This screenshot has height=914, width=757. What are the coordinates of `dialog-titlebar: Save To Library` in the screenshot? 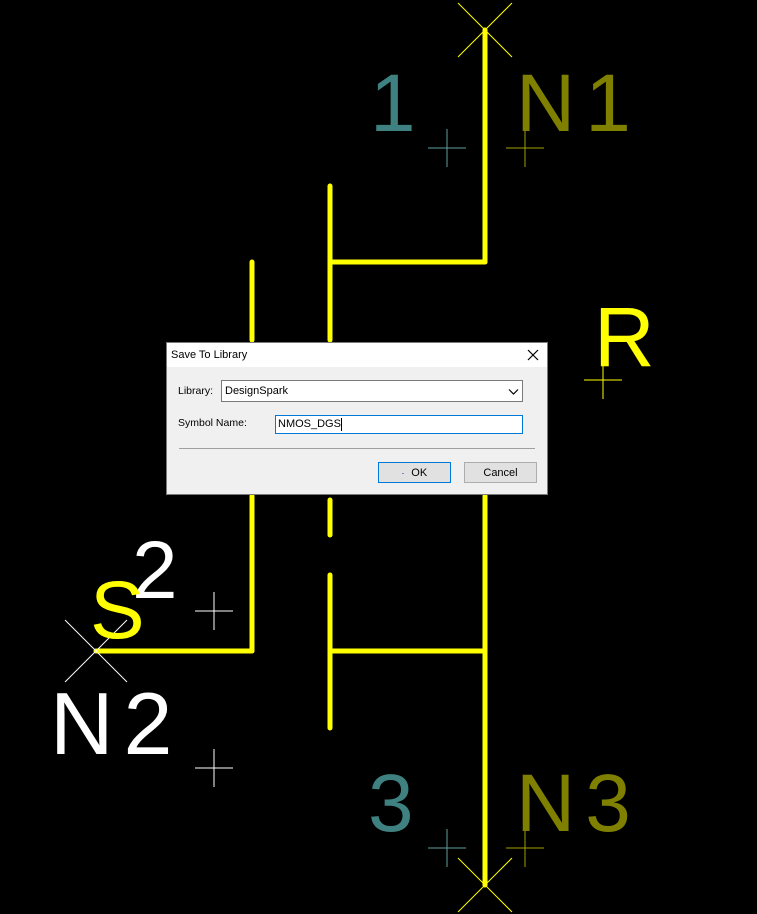 It's located at (357, 355).